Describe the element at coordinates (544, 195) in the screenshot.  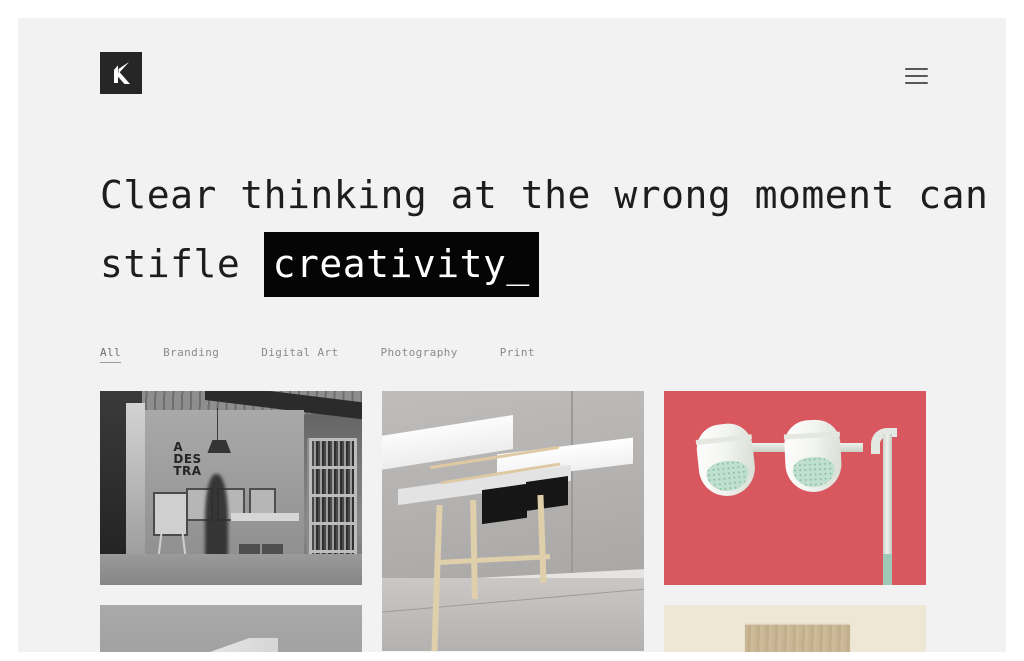
I see `hero-line-1: Clear thinking at the wrong moment can` at that location.